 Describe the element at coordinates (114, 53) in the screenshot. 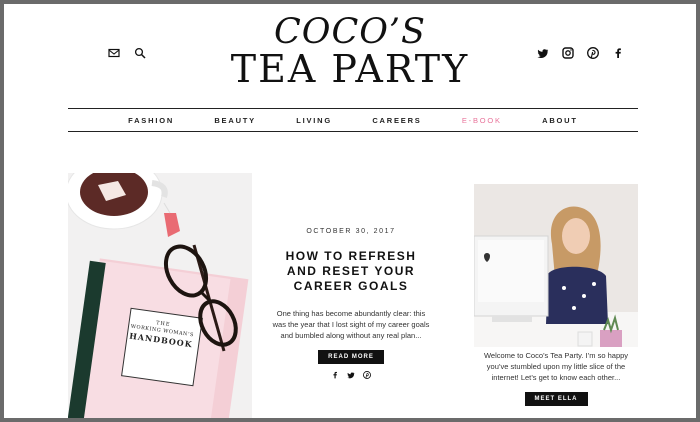

I see `mail-icon` at that location.